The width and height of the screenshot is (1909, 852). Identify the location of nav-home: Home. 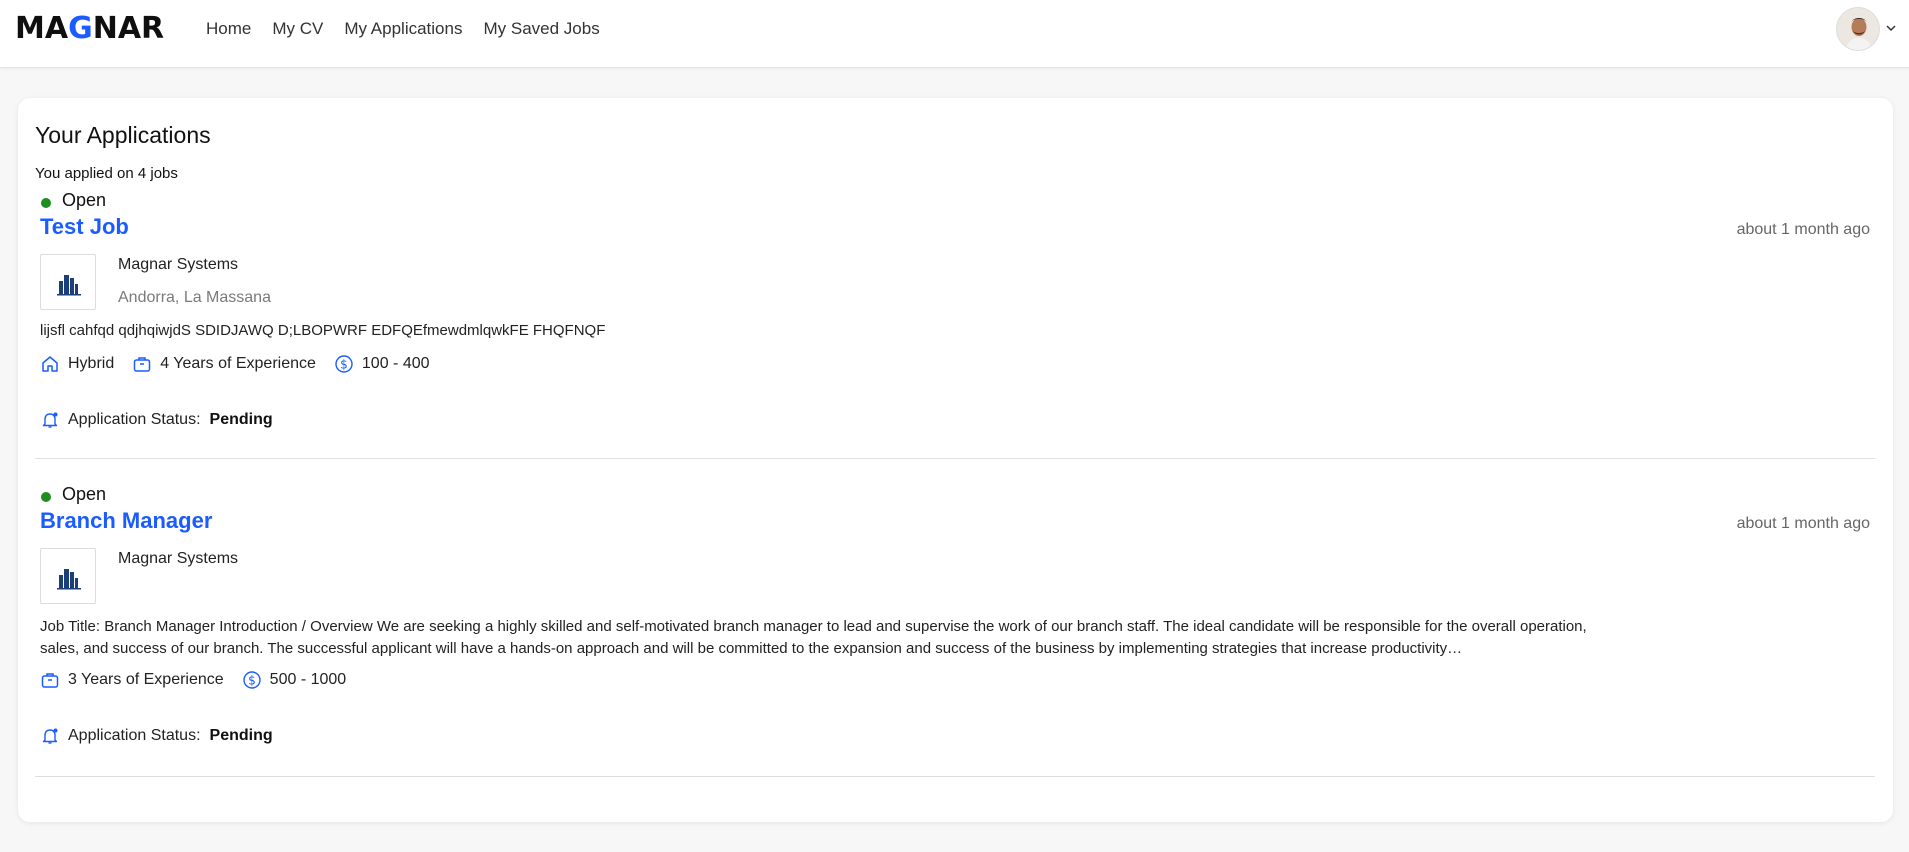
(228, 29).